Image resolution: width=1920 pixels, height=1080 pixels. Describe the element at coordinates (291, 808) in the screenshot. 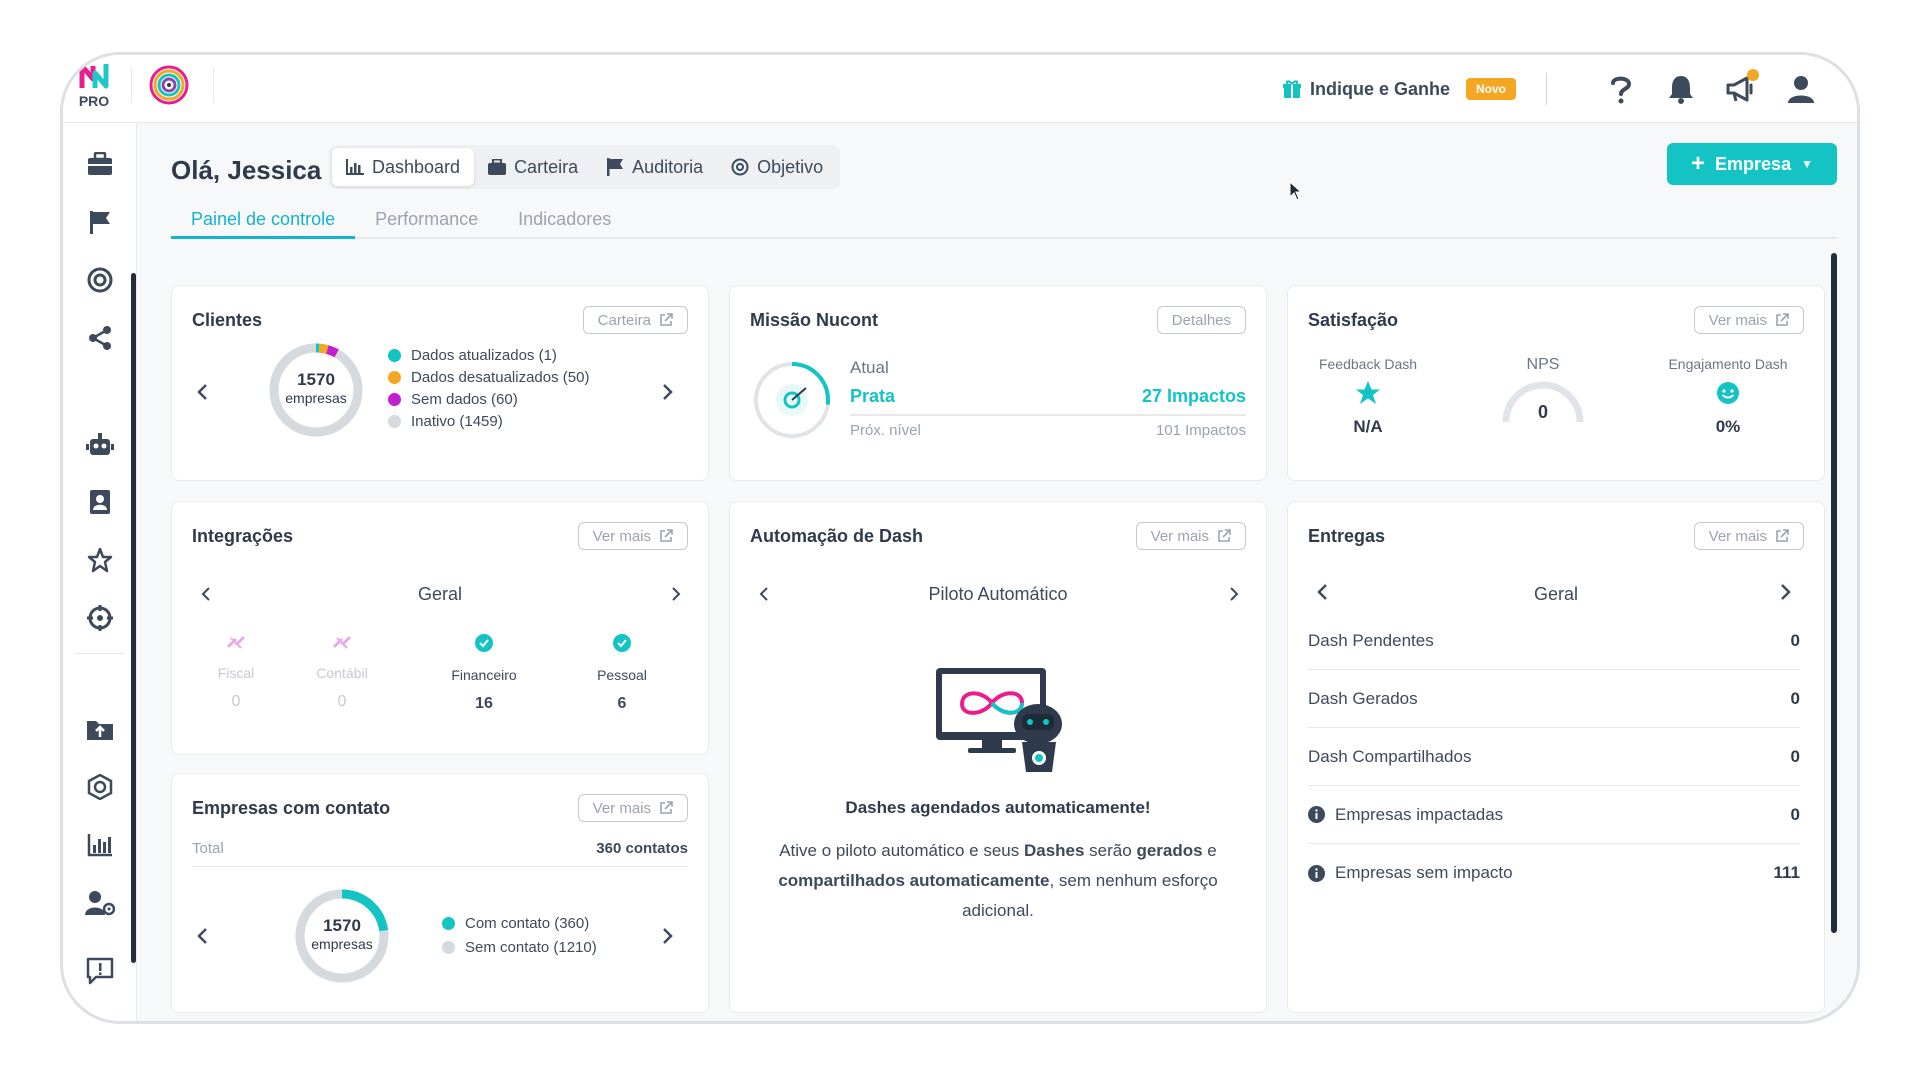

I see `card-title: Empresas com contato` at that location.